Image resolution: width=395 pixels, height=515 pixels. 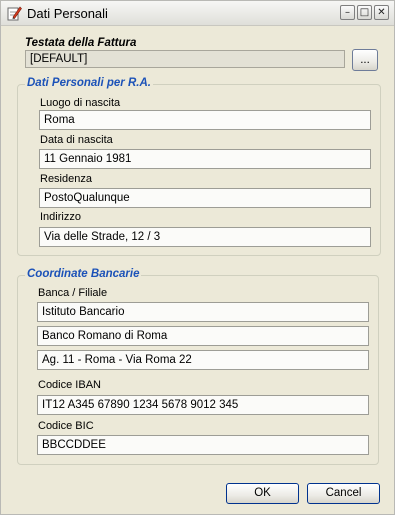 What do you see at coordinates (66, 179) in the screenshot?
I see `residence-label: Residenza` at bounding box center [66, 179].